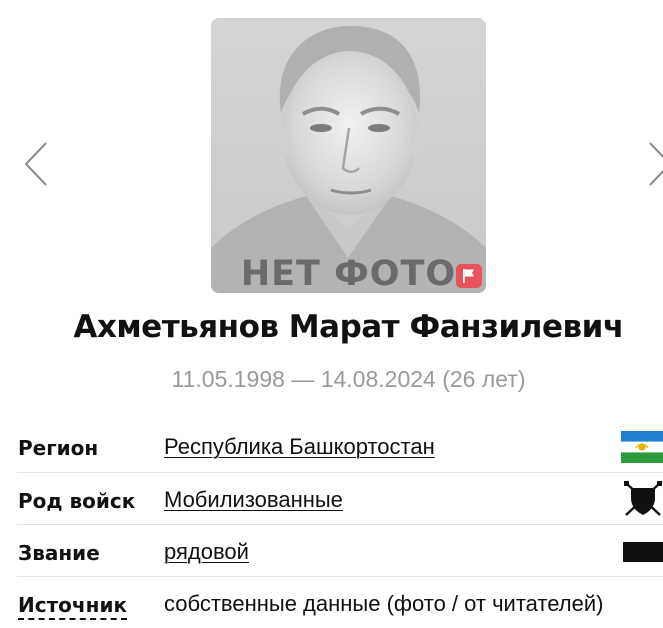 This screenshot has width=663, height=628. What do you see at coordinates (206, 552) in the screenshot?
I see `rank-link: рядовой` at bounding box center [206, 552].